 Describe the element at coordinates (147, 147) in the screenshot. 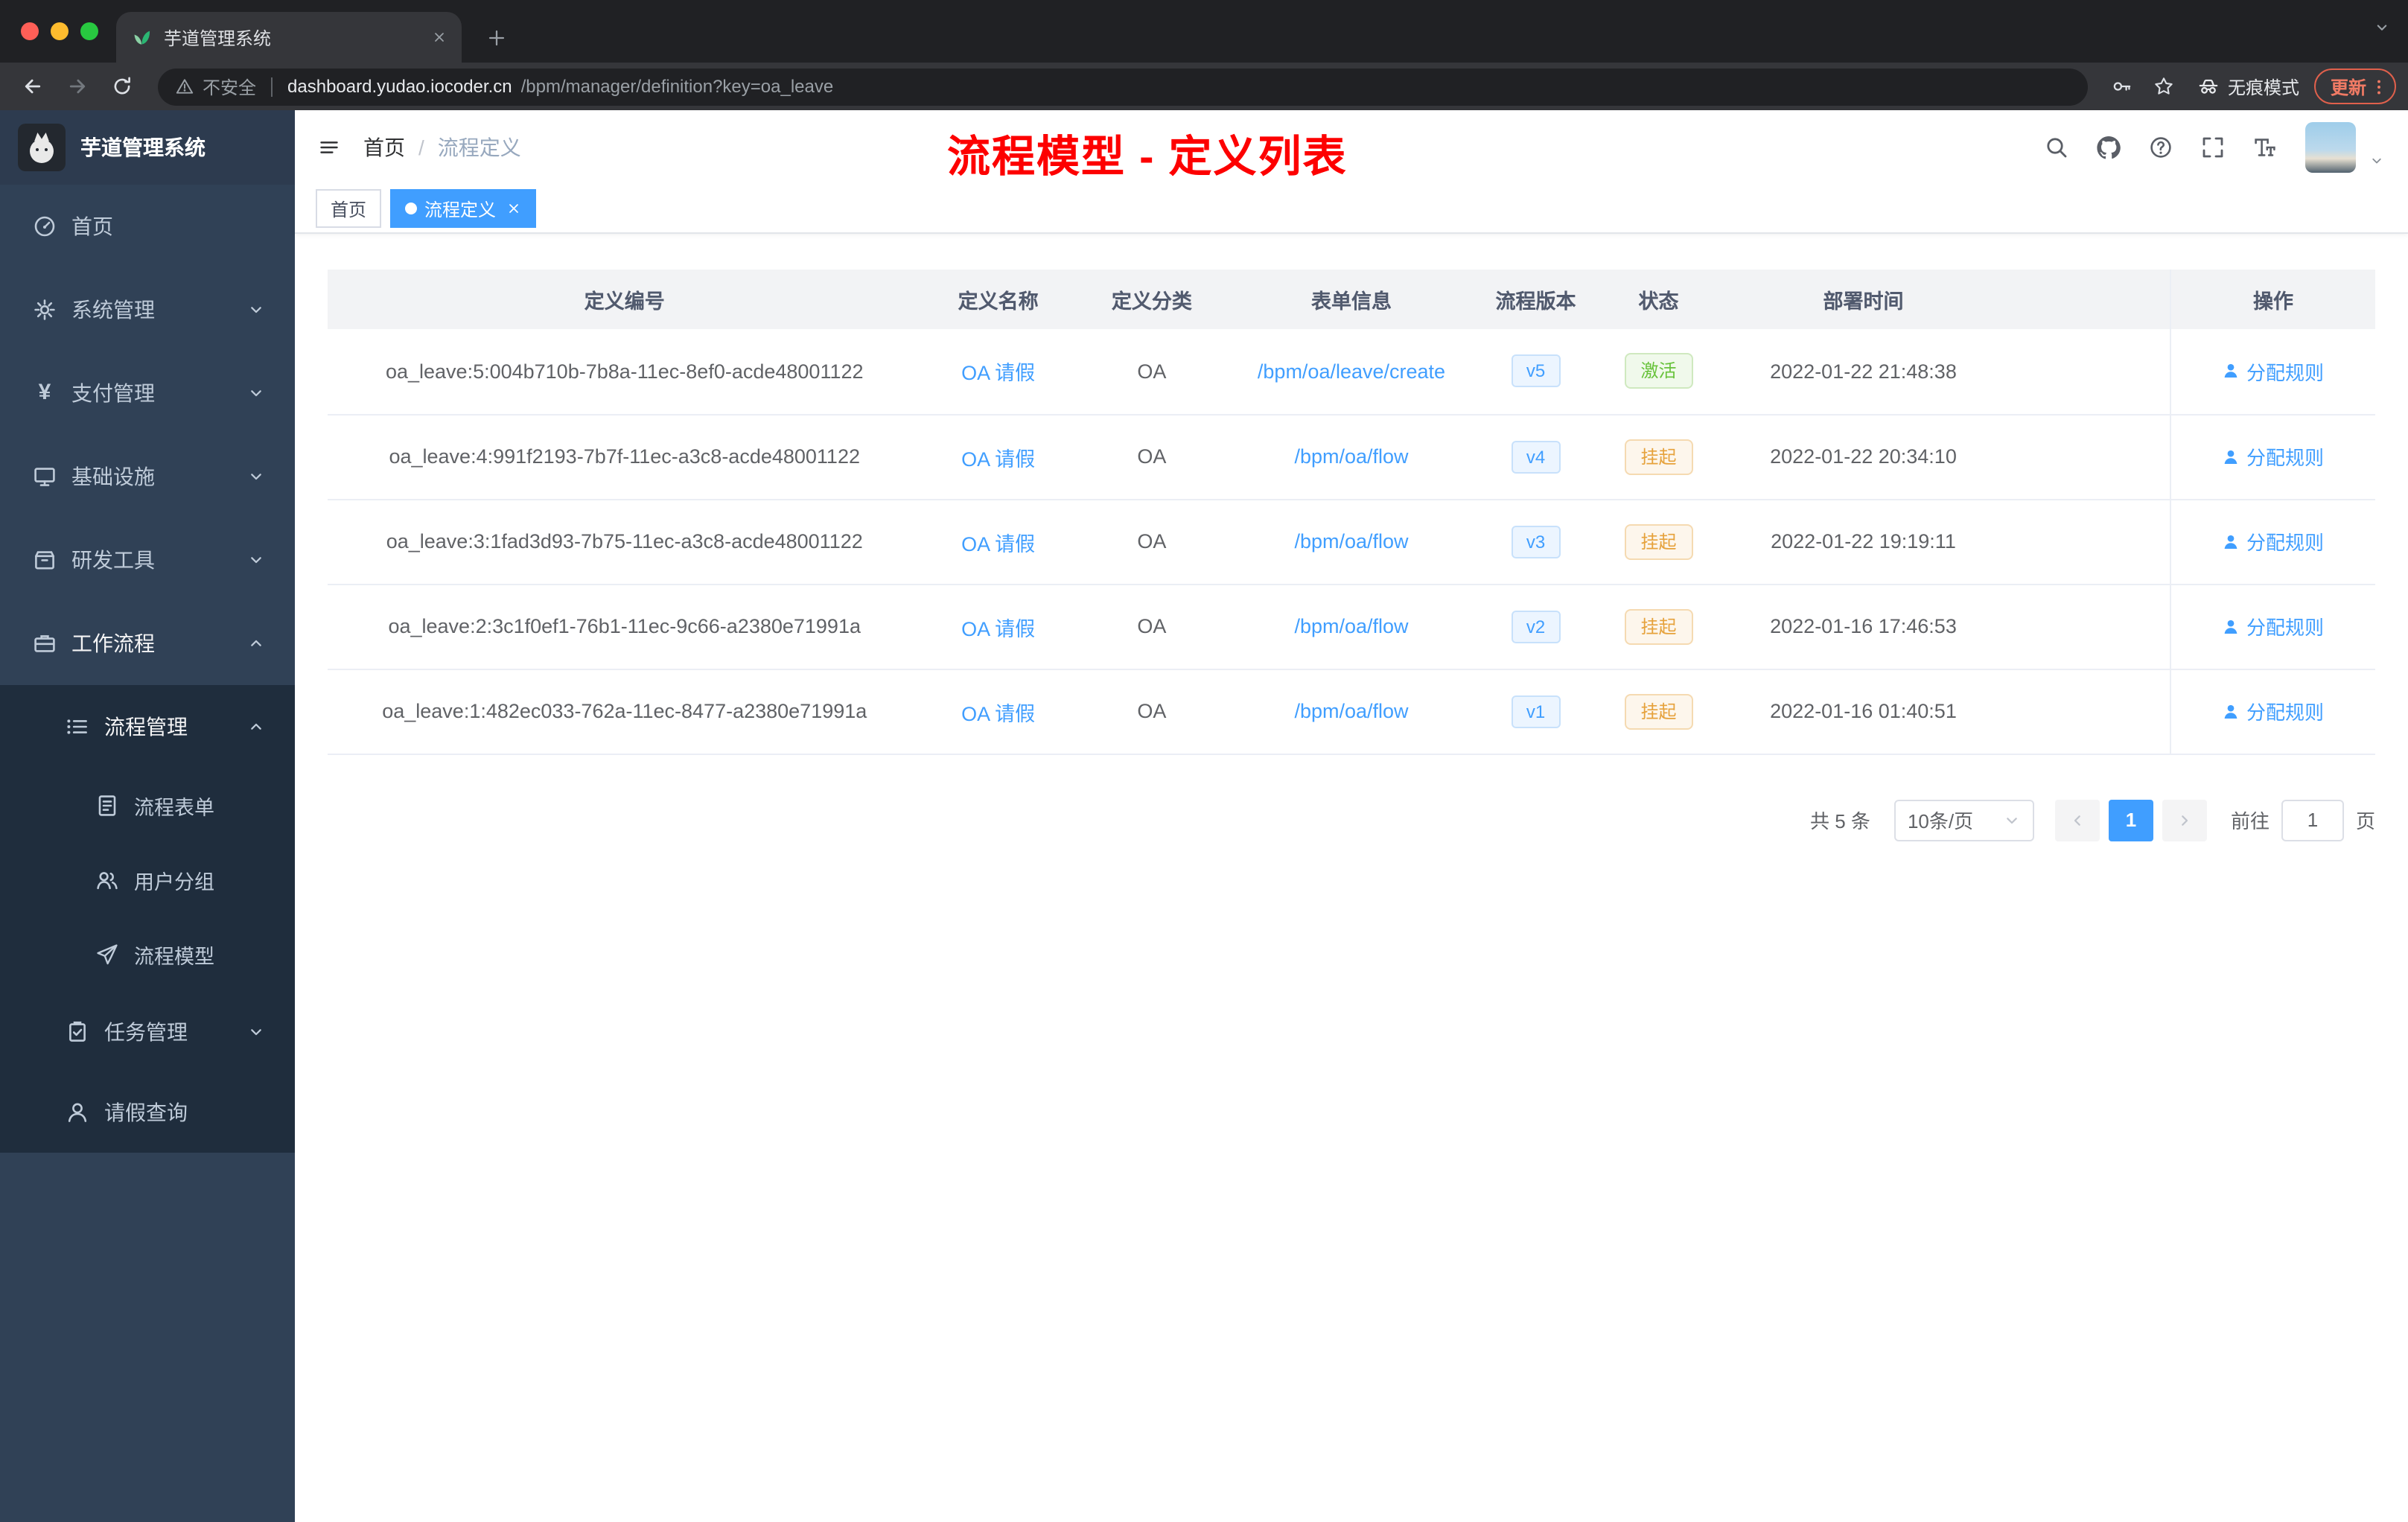

I see `app-logo: 芋道管理系统` at that location.